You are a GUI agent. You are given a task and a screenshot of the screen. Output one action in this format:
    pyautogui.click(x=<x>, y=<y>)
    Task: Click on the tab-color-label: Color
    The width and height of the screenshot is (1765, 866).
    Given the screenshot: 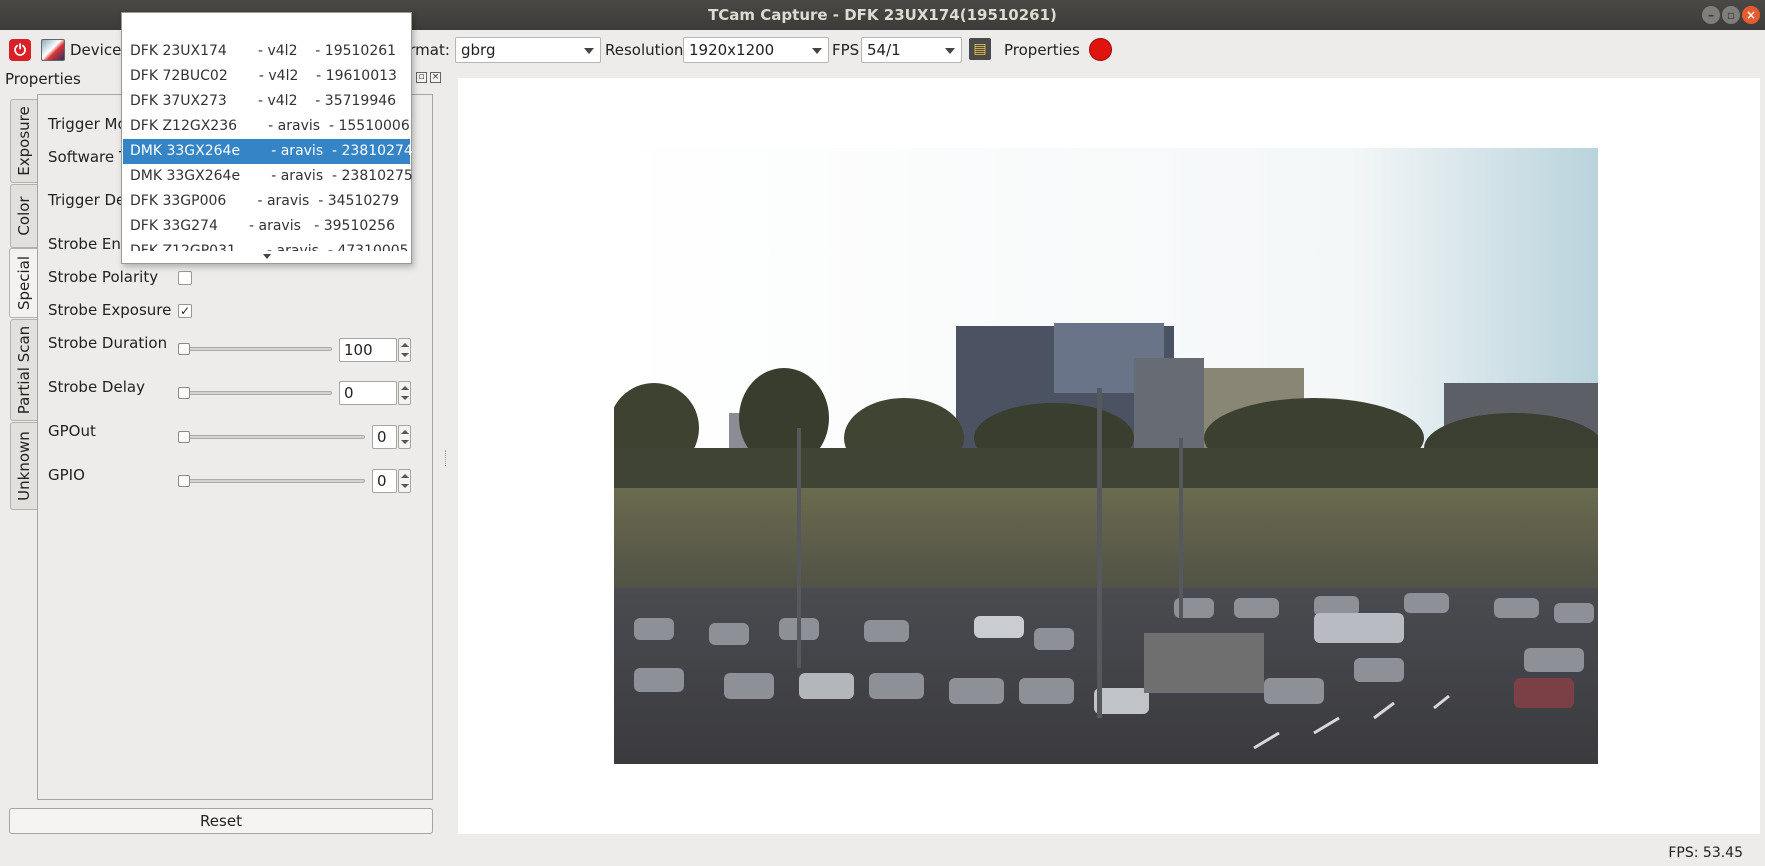 What is the action you would take?
    pyautogui.click(x=24, y=216)
    